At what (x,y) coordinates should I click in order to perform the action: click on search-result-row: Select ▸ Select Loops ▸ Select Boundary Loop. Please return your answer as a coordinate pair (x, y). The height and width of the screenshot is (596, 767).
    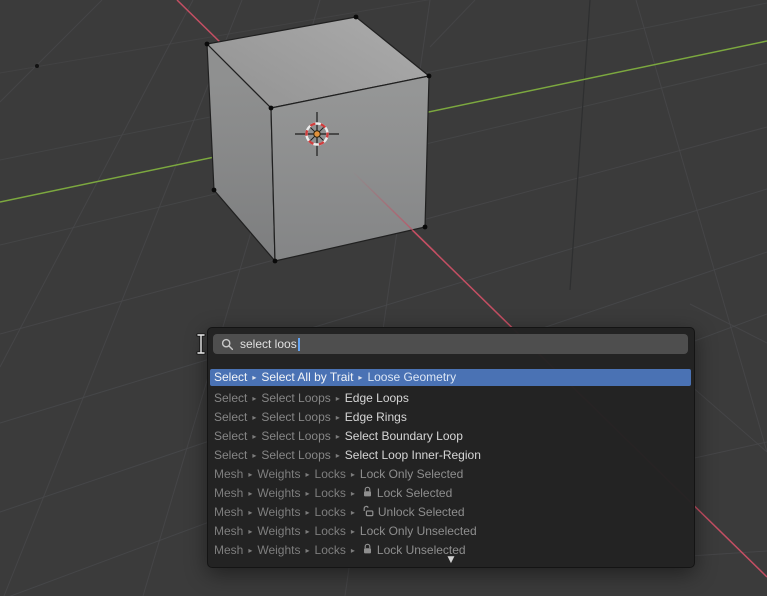
    Looking at the image, I should click on (450, 436).